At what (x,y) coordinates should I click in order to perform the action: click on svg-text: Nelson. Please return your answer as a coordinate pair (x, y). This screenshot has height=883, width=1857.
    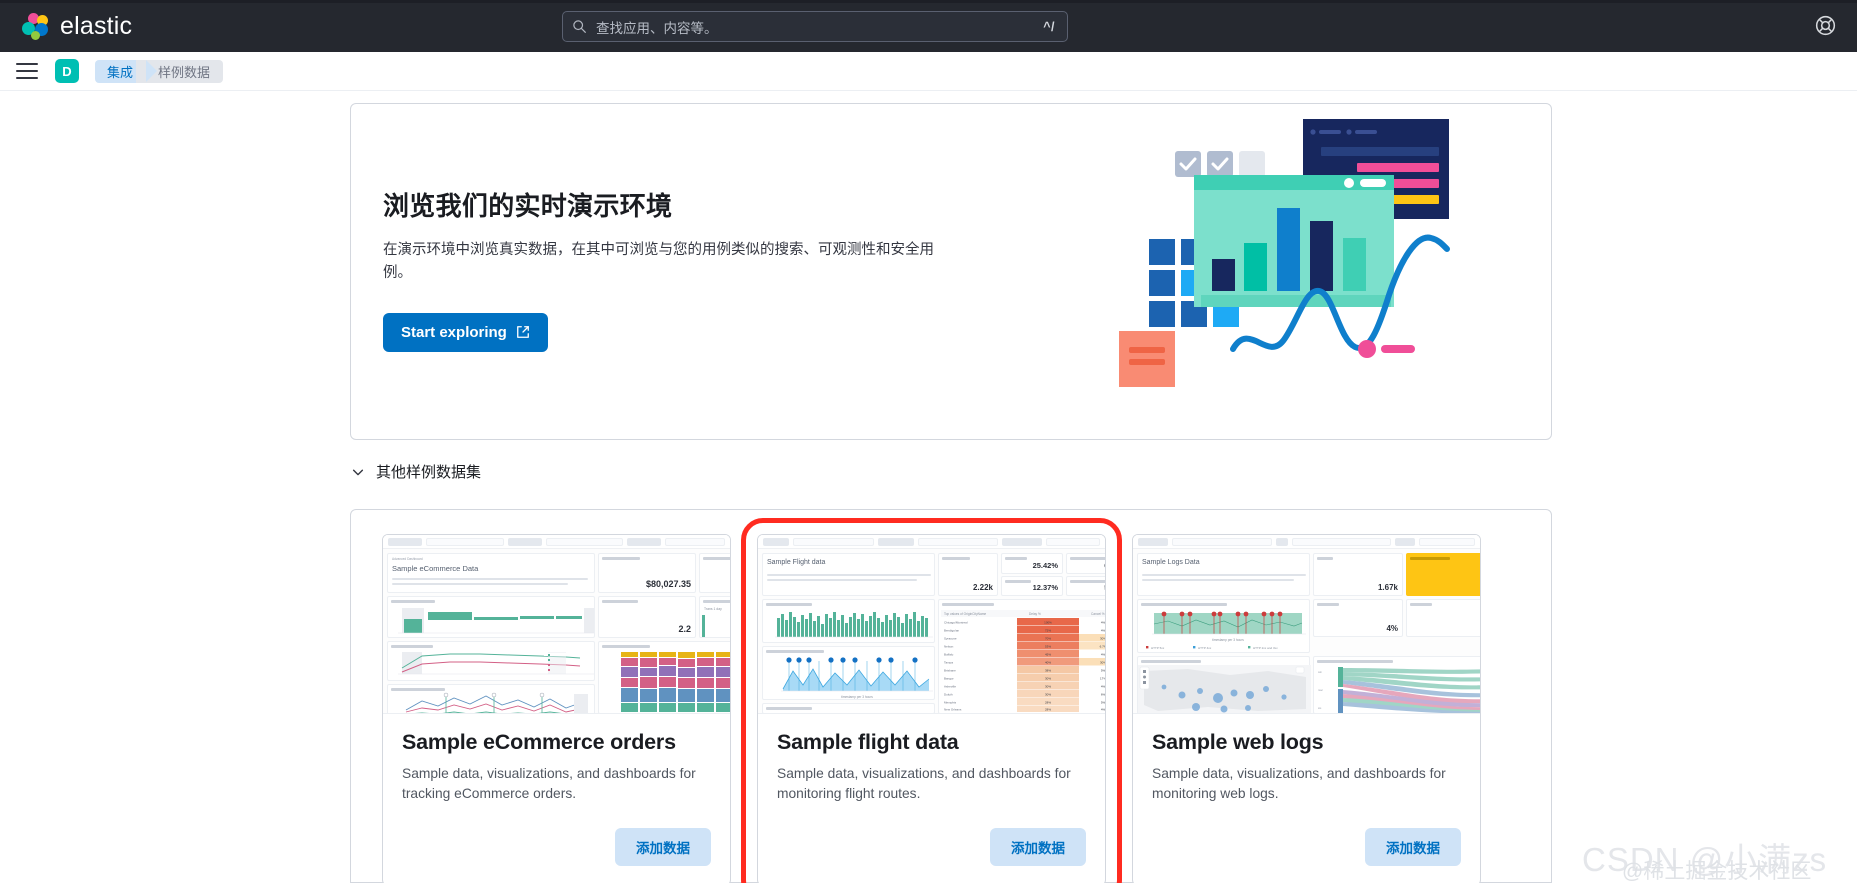
    Looking at the image, I should click on (949, 647).